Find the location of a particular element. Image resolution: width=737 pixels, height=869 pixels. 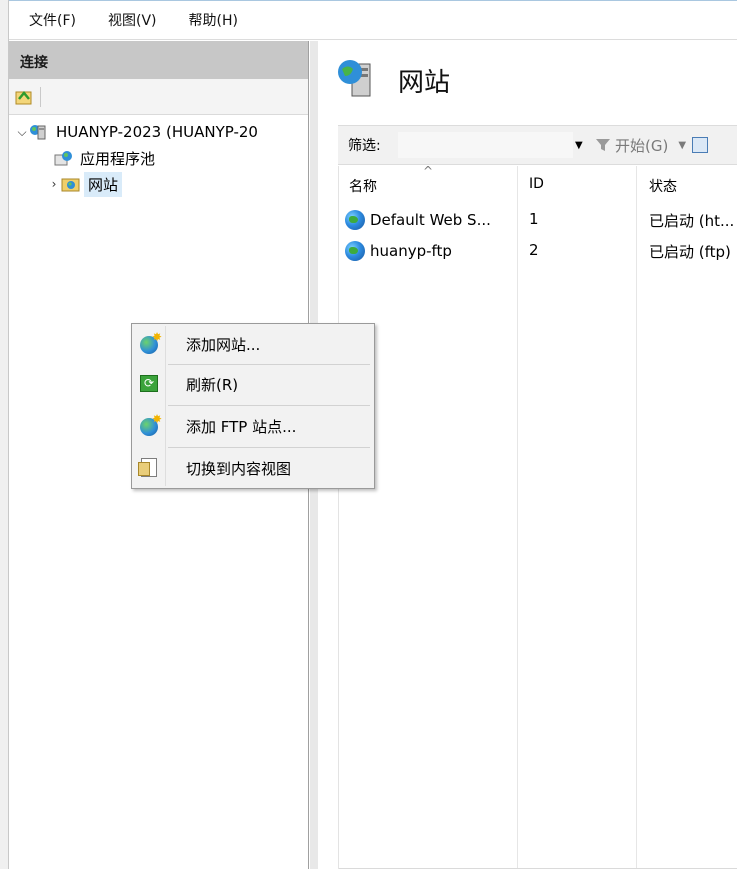

cell-name: huanyp-ftp is located at coordinates (398, 251).